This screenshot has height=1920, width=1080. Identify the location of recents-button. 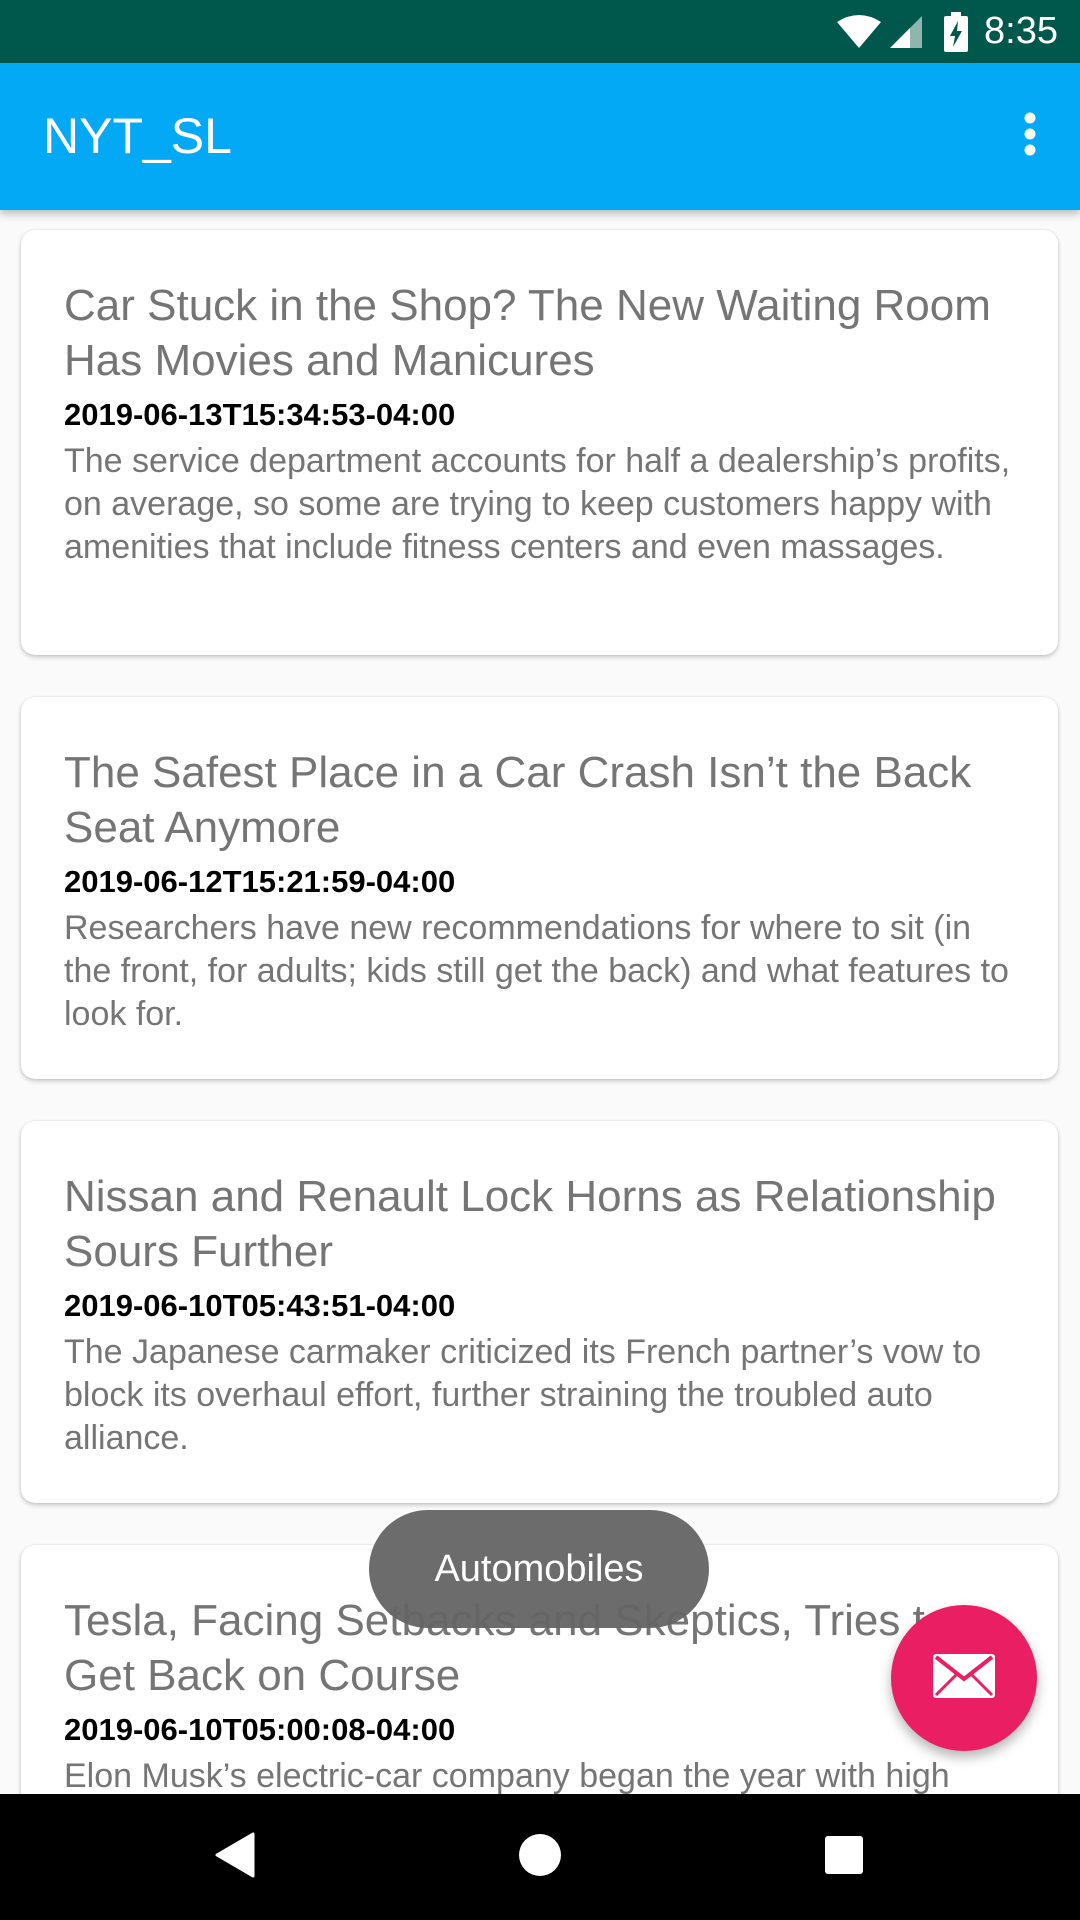
(844, 1857).